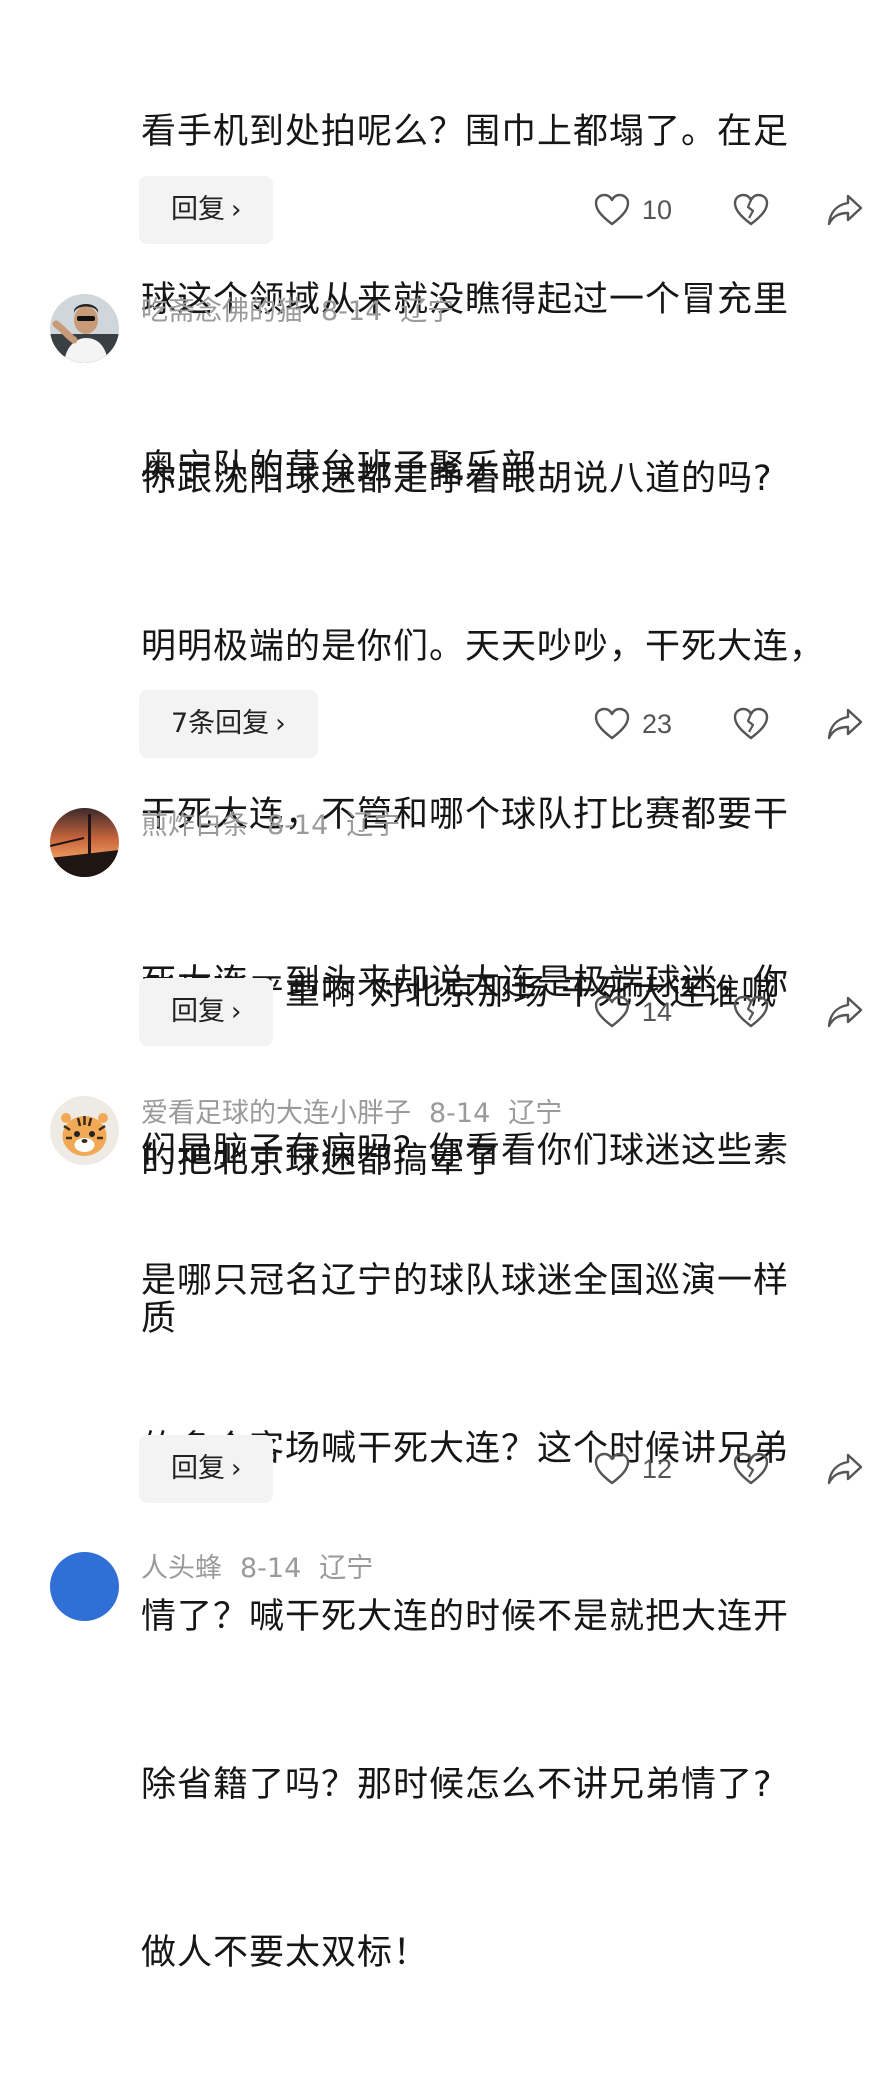  Describe the element at coordinates (457, 479) in the screenshot. I see `comment-line: 你跟沈阳球迷都是睁着眼胡说八道的吗?` at that location.